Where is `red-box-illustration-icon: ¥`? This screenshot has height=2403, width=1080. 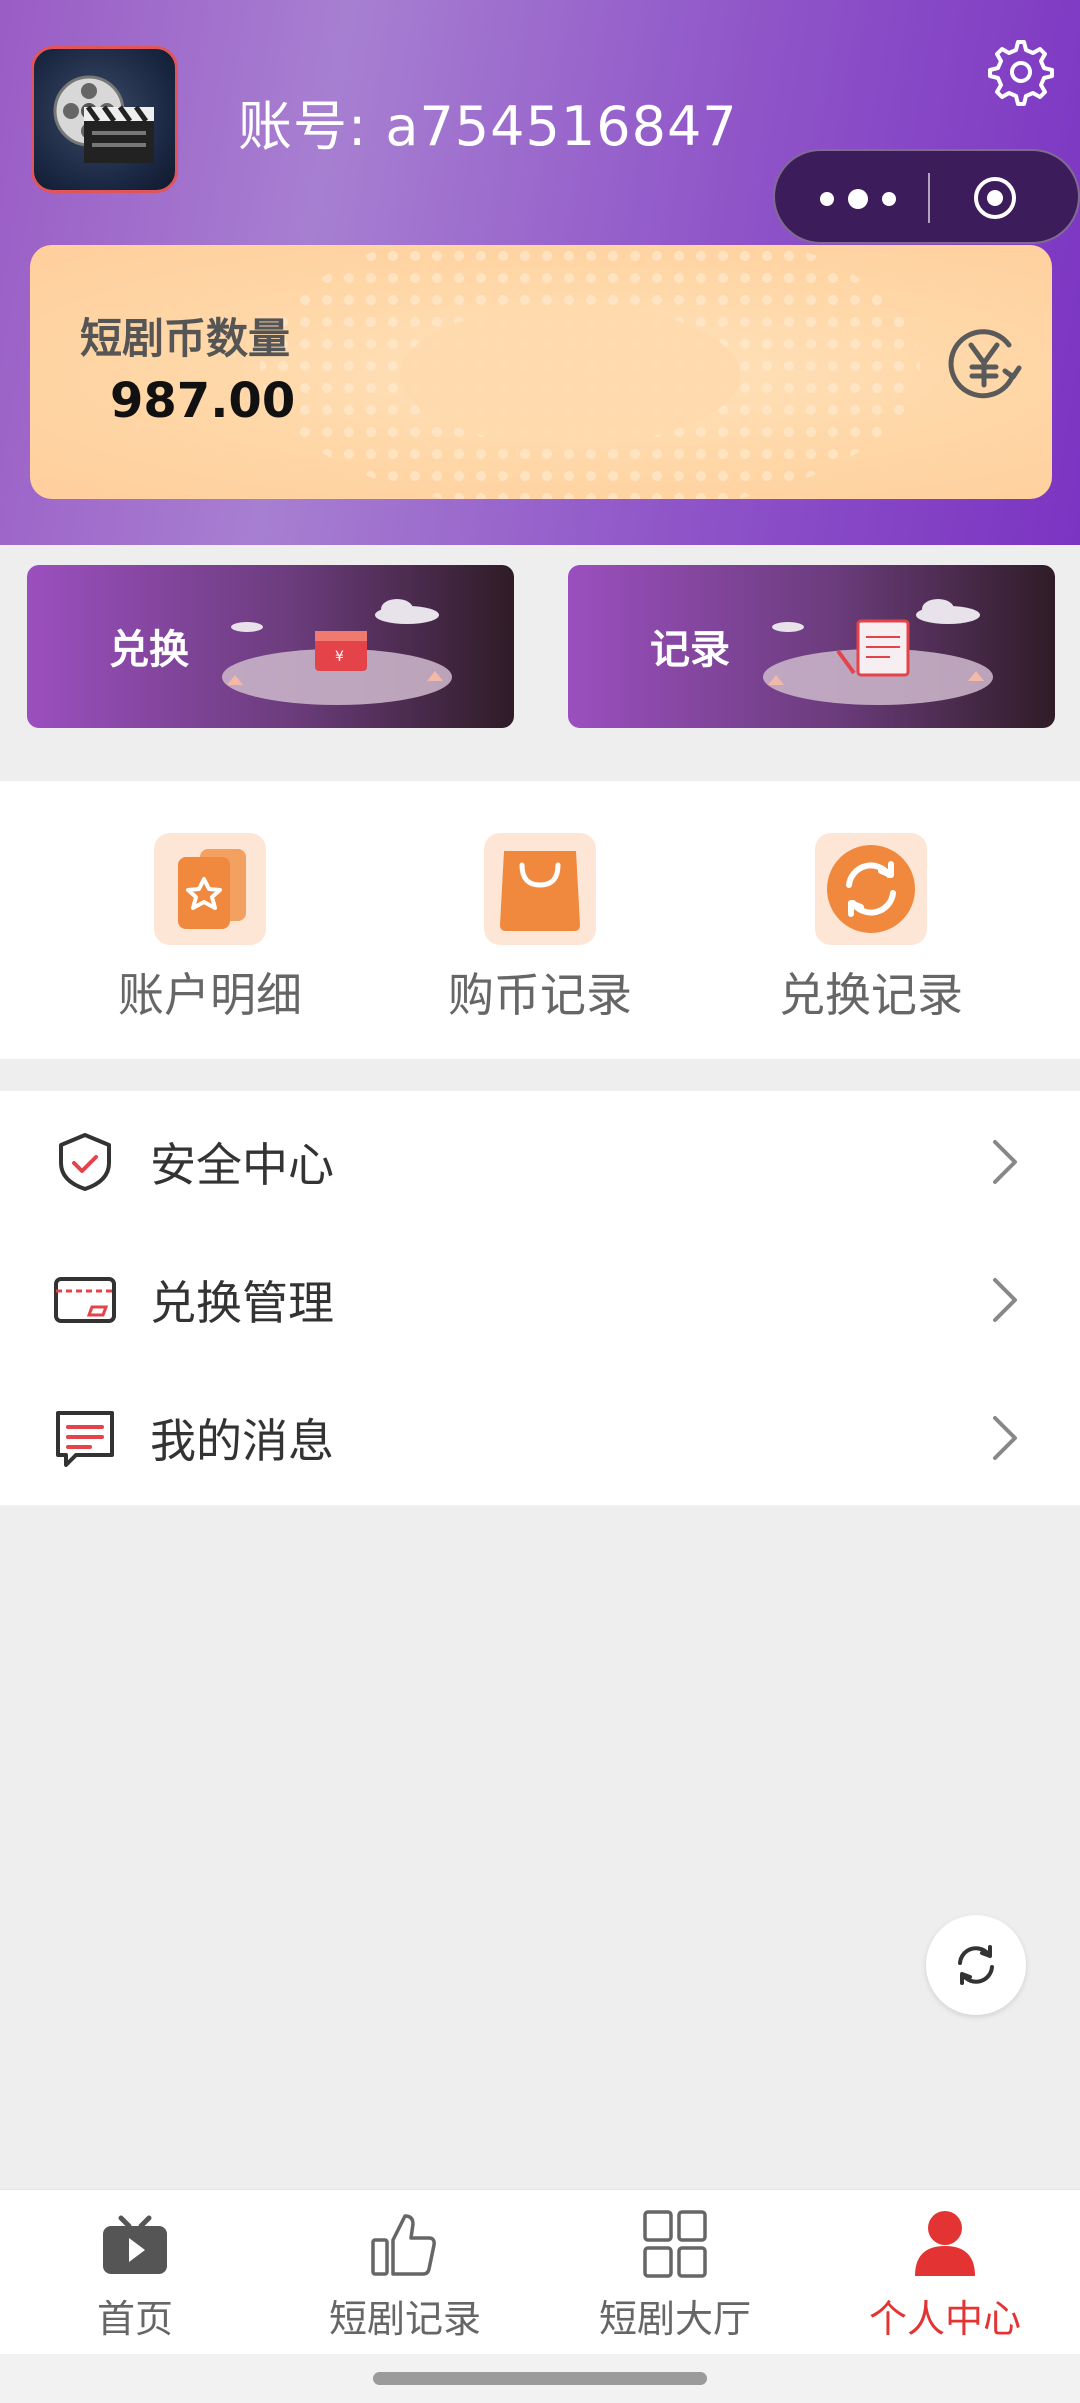 red-box-illustration-icon: ¥ is located at coordinates (337, 652).